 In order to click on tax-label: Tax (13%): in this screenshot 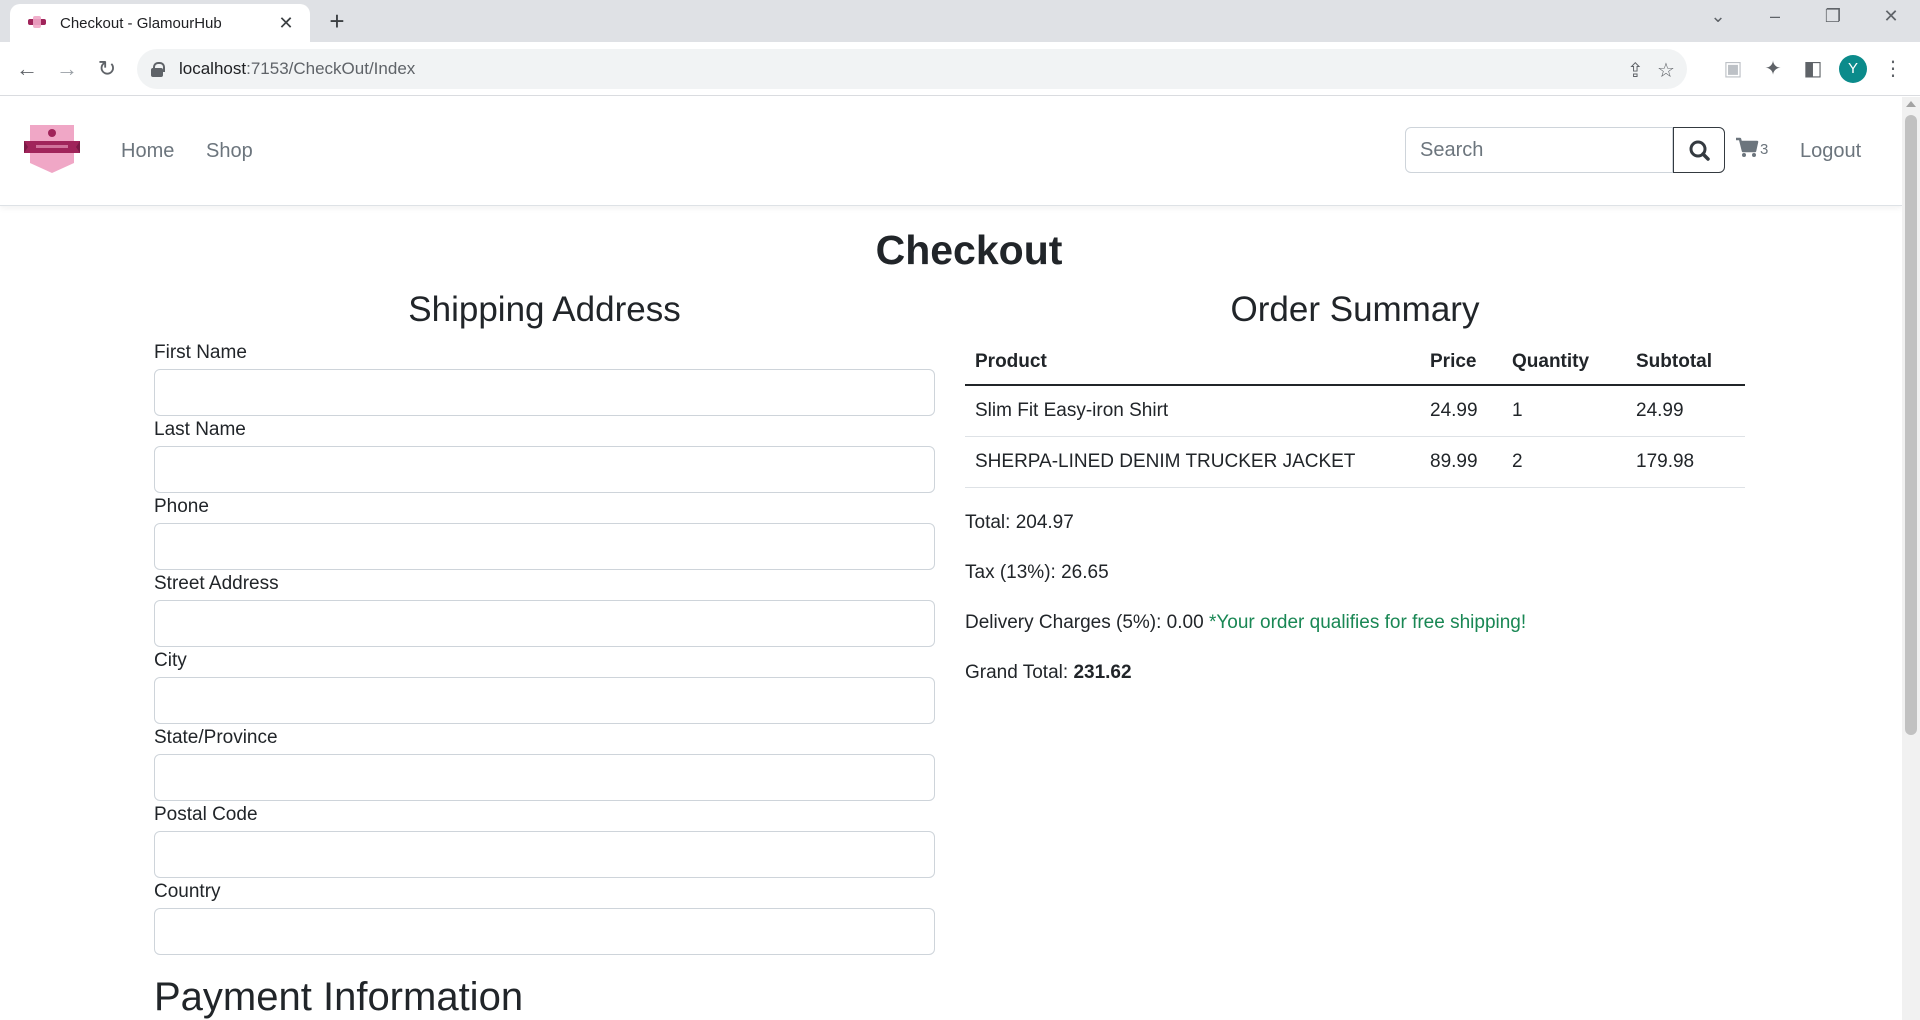, I will do `click(1013, 572)`.